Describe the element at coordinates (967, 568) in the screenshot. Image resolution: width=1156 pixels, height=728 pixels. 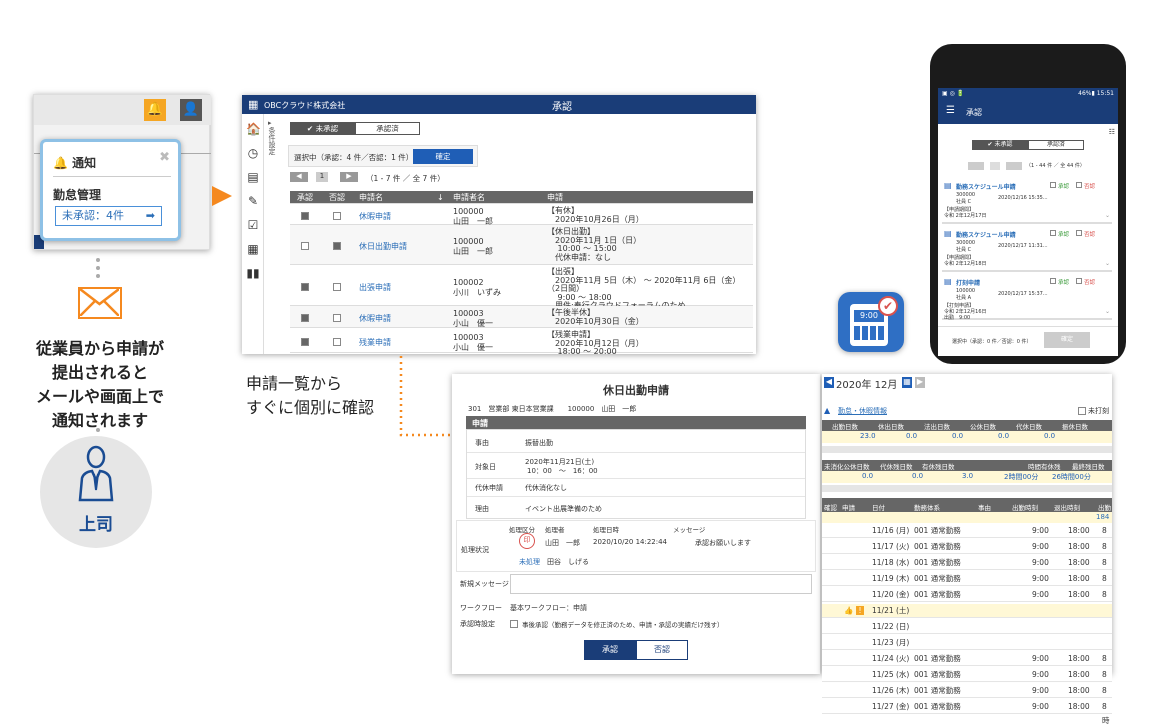
I see `calendar-row: 11/18 (水)001 通常勤務9:0018:008時` at that location.